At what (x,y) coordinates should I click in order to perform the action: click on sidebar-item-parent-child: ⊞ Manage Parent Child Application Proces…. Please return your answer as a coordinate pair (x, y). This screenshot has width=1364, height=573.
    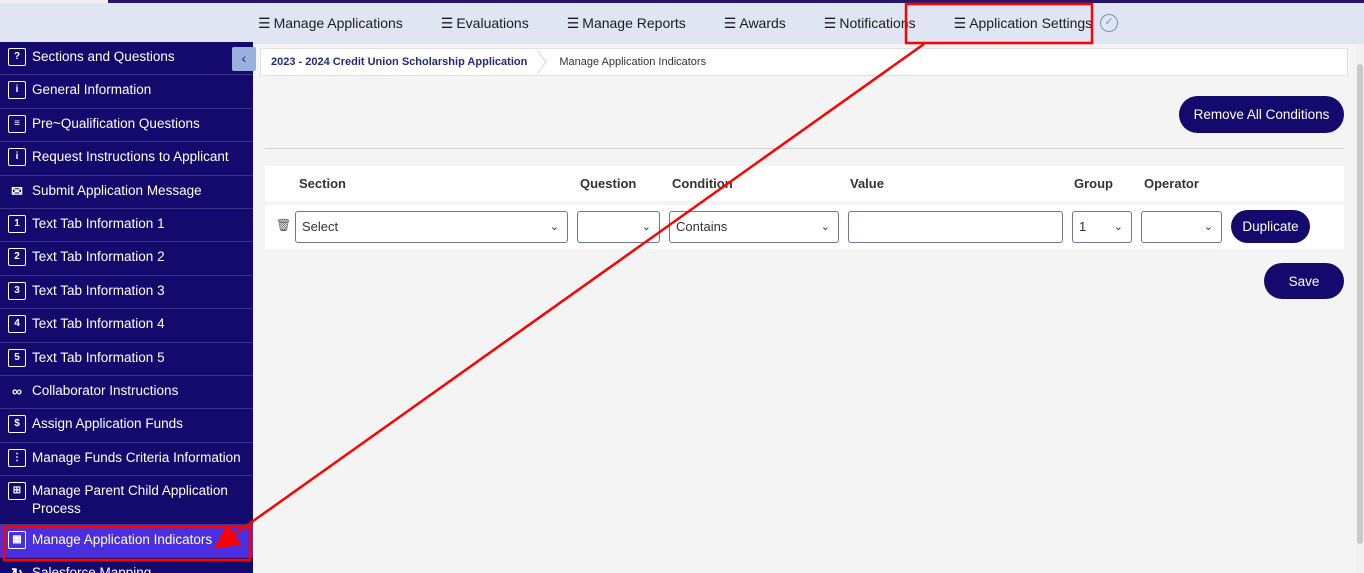
    Looking at the image, I should click on (126, 501).